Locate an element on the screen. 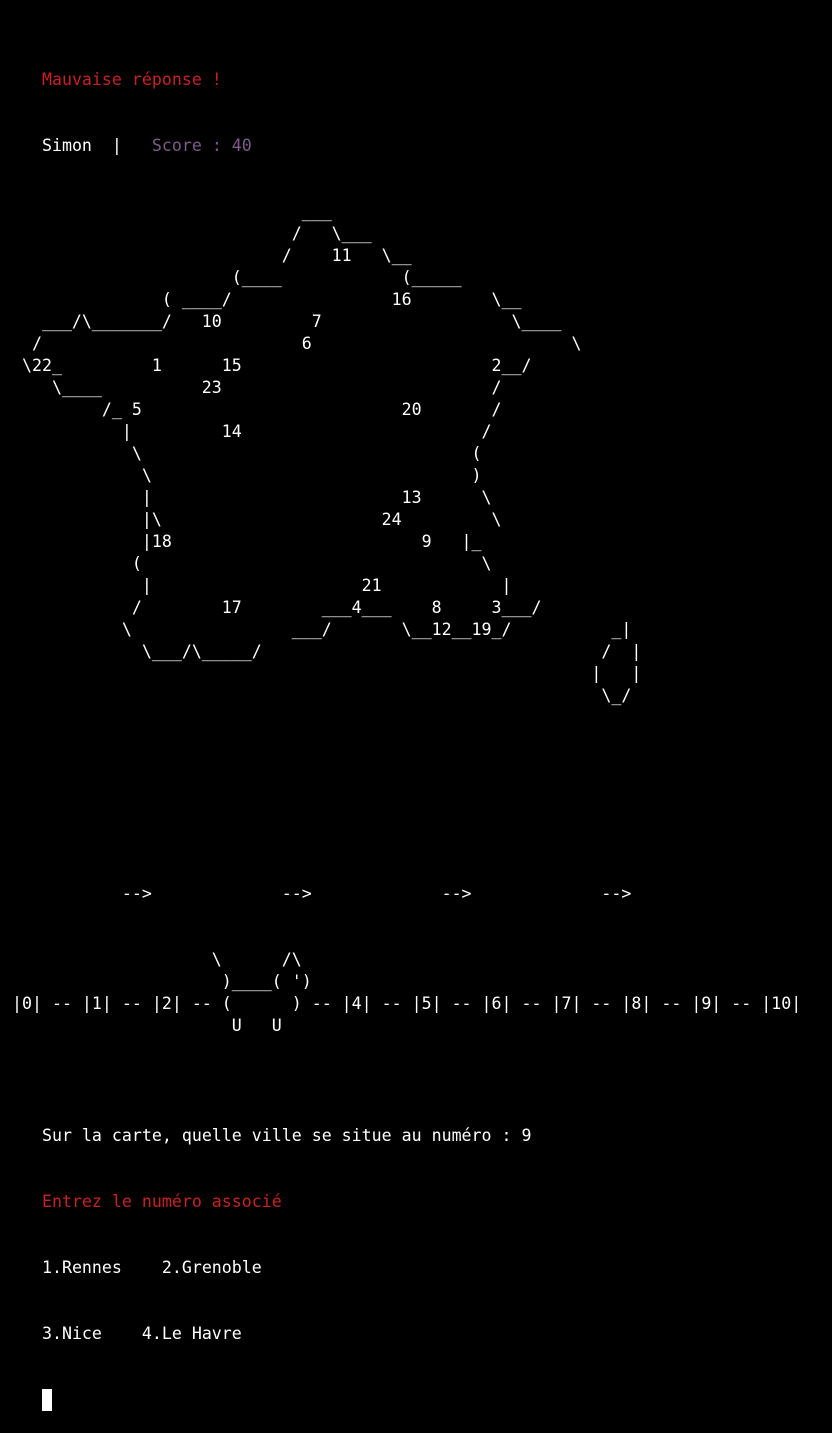  map-line: \_/ is located at coordinates (317, 695).